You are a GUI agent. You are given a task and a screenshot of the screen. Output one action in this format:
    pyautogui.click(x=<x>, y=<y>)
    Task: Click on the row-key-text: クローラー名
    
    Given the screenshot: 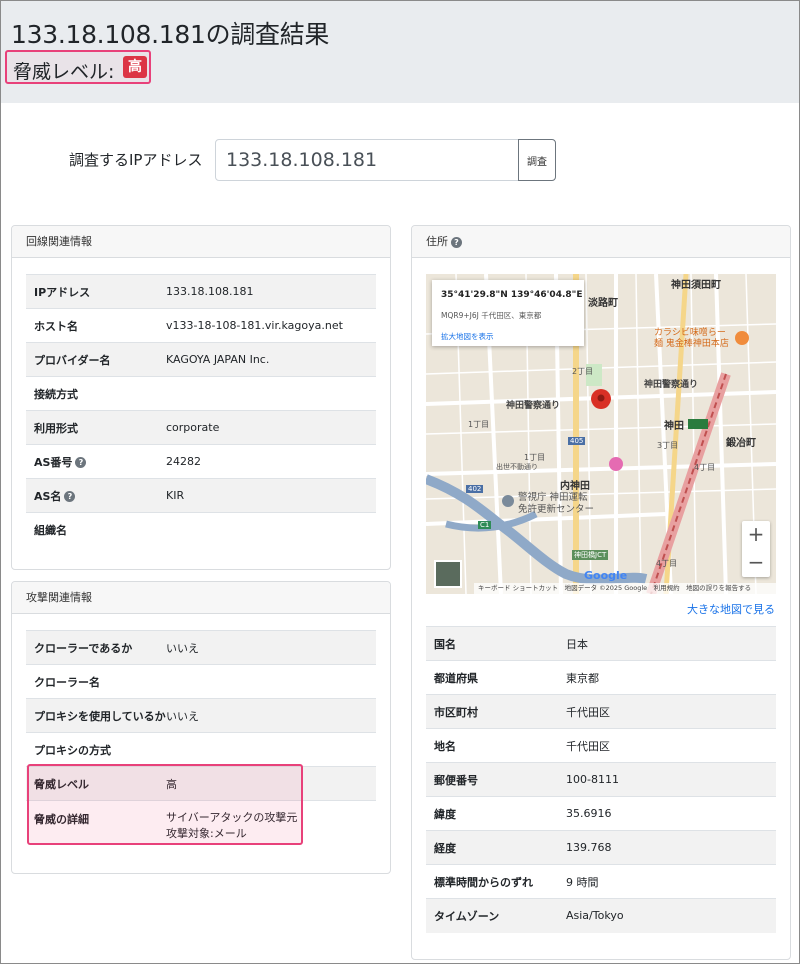 What is the action you would take?
    pyautogui.click(x=67, y=682)
    